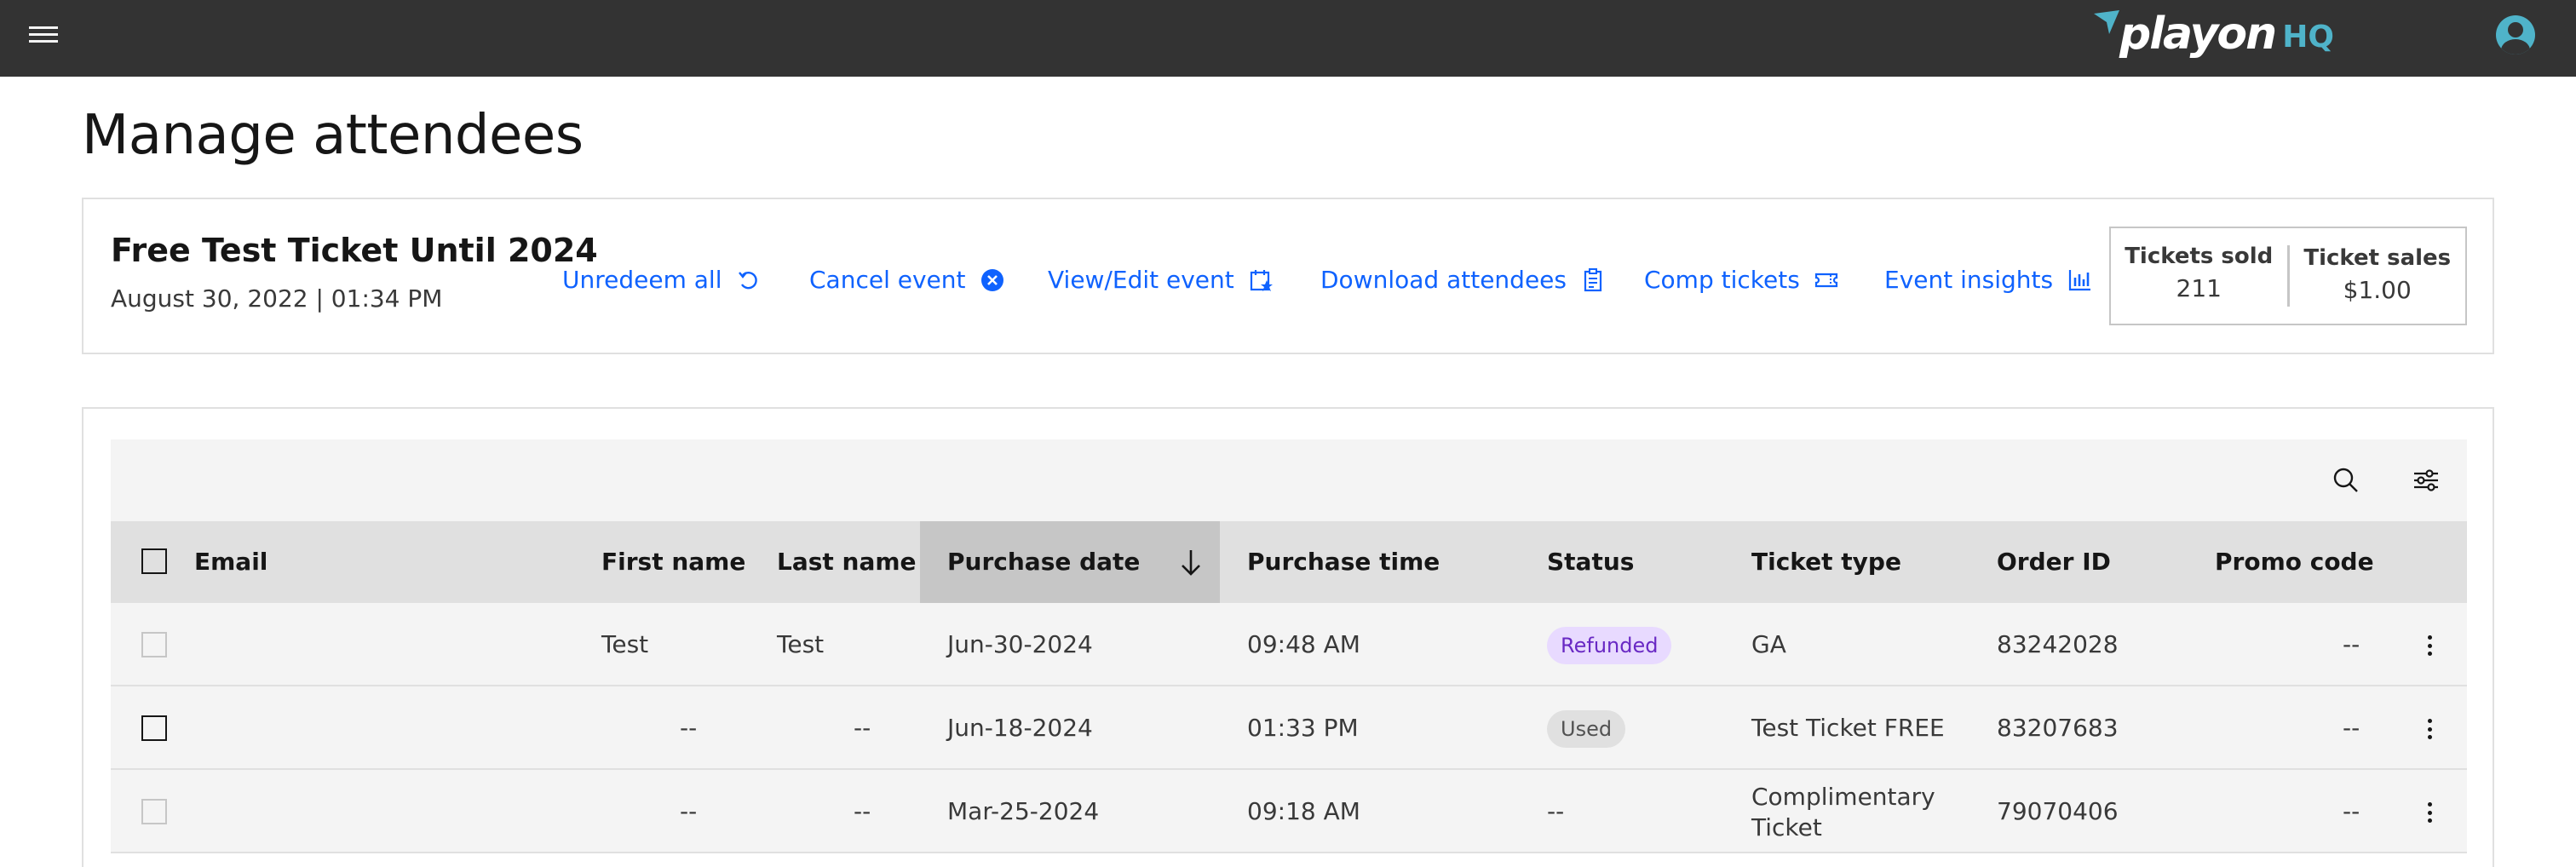  What do you see at coordinates (749, 280) in the screenshot?
I see `undo-icon` at bounding box center [749, 280].